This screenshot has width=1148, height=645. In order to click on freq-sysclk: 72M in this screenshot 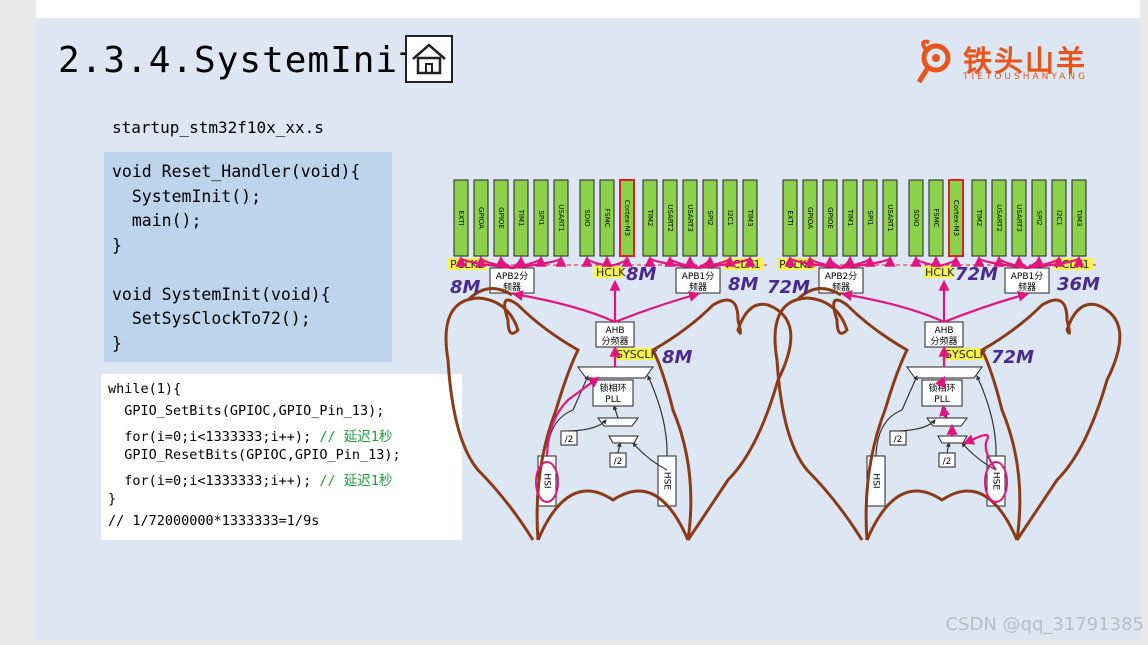, I will do `click(1012, 357)`.